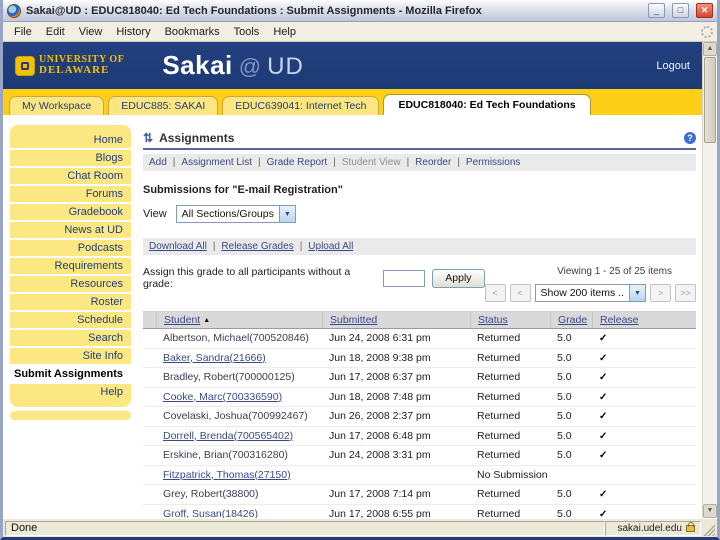 The image size is (720, 540). Describe the element at coordinates (23, 32) in the screenshot. I see `menu-file: File` at that location.